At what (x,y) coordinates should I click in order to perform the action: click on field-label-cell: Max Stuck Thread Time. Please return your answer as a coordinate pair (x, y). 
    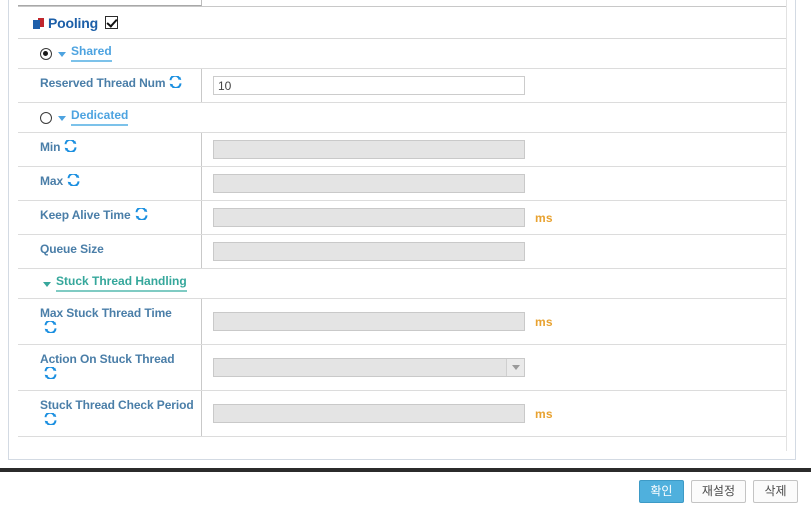
    Looking at the image, I should click on (110, 321).